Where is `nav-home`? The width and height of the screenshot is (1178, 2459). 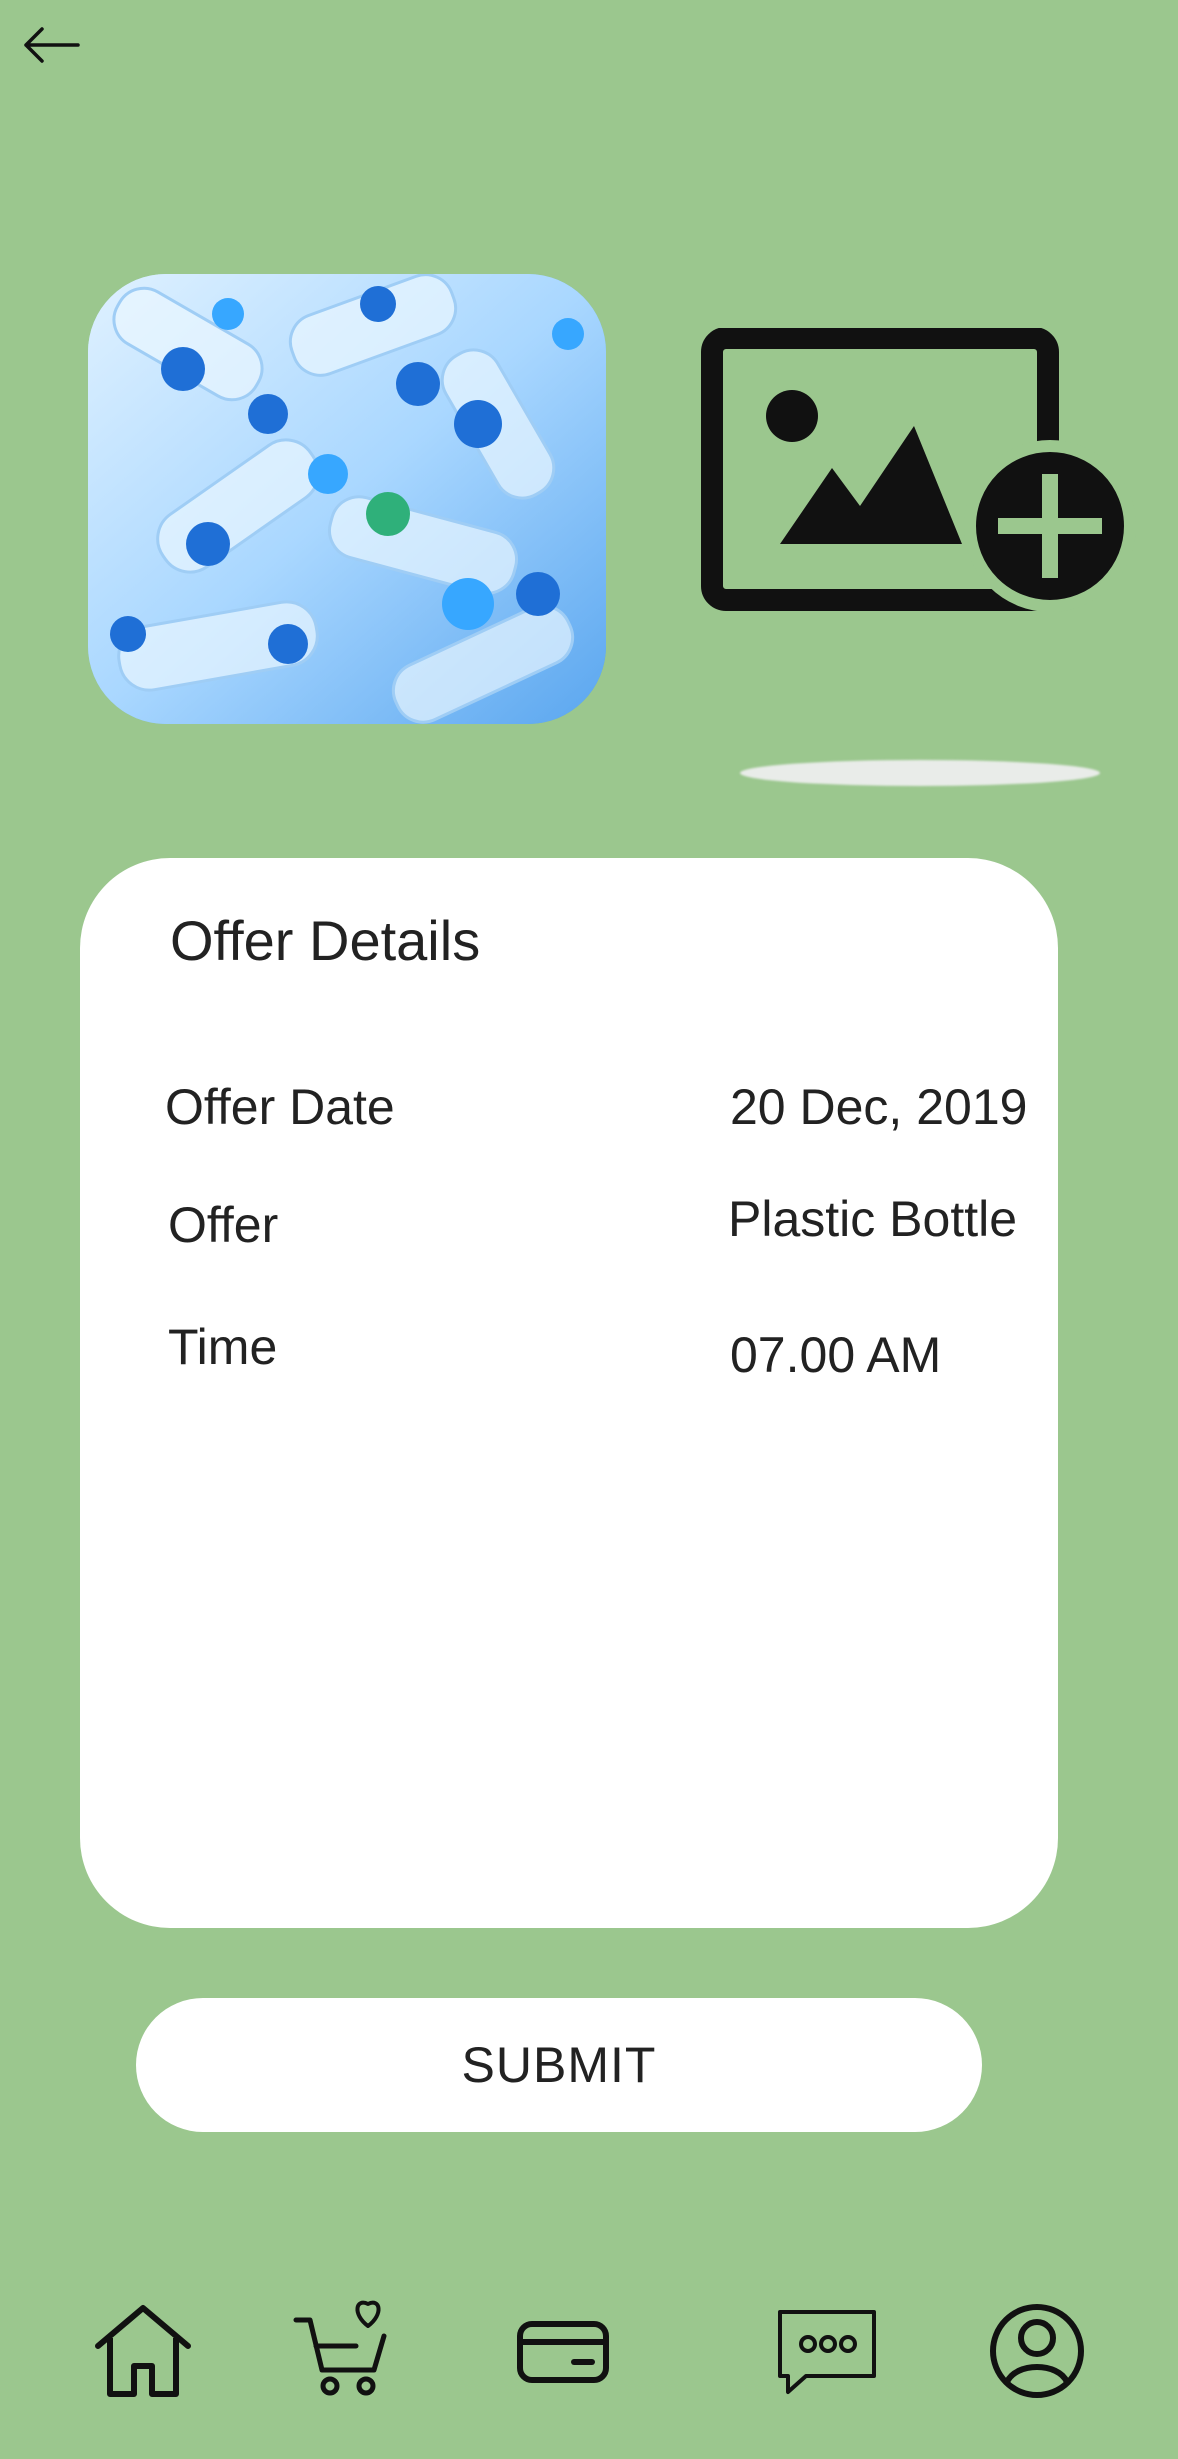
nav-home is located at coordinates (143, 2351).